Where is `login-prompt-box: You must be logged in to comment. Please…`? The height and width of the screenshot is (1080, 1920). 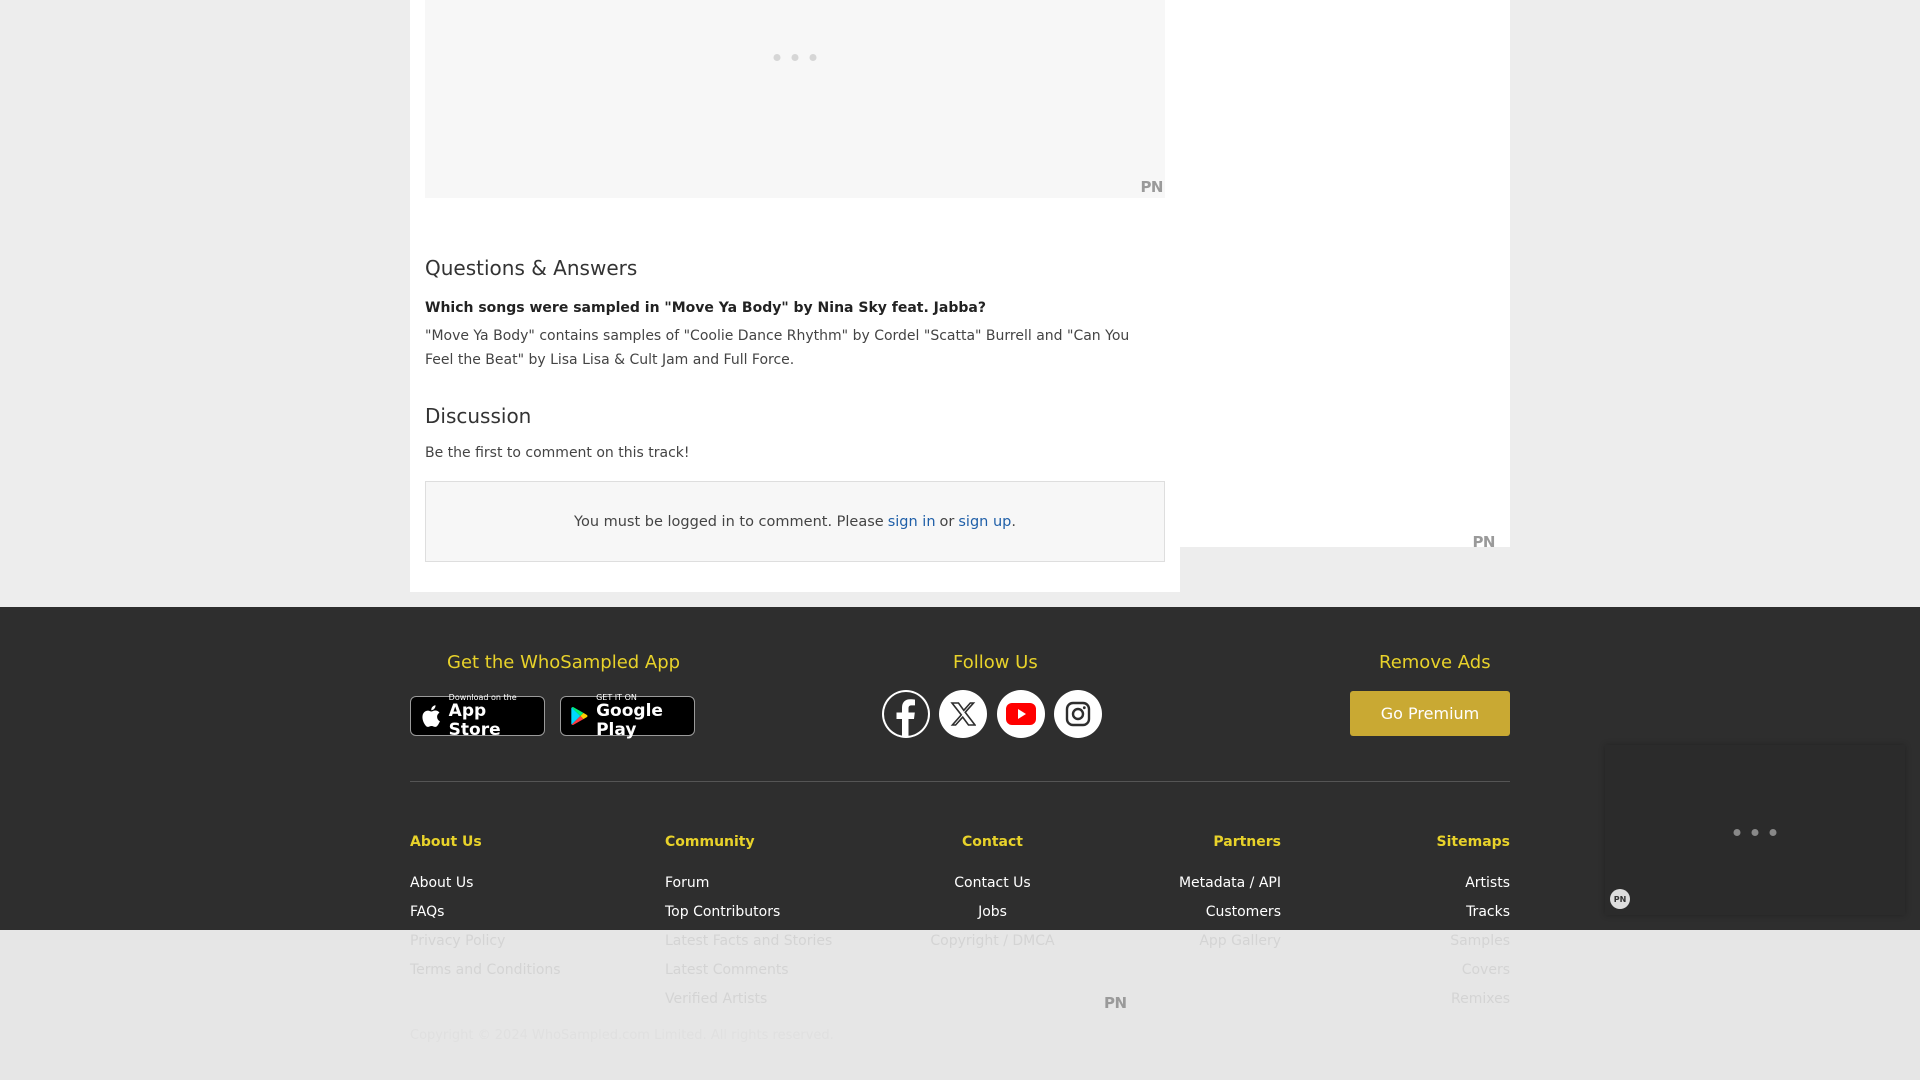
login-prompt-box: You must be logged in to comment. Please… is located at coordinates (795, 521).